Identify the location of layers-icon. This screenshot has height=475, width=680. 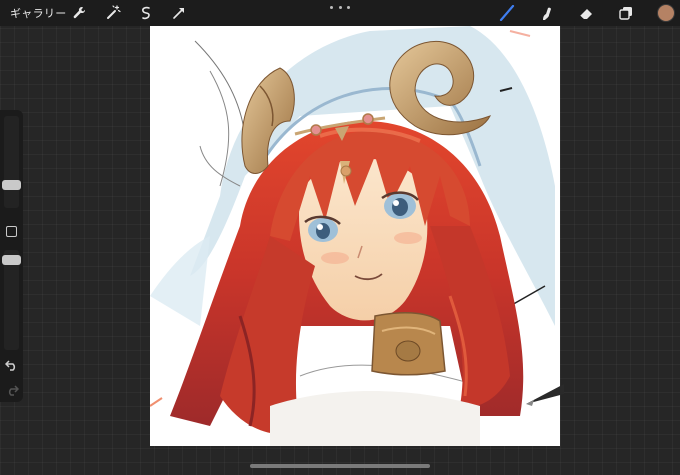
(626, 13).